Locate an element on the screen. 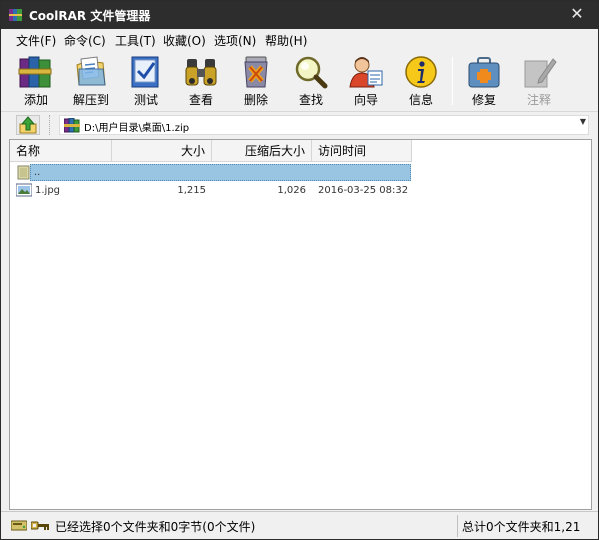 Image resolution: width=599 pixels, height=540 pixels. window-title: CoolRAR 文件管理器 is located at coordinates (90, 16).